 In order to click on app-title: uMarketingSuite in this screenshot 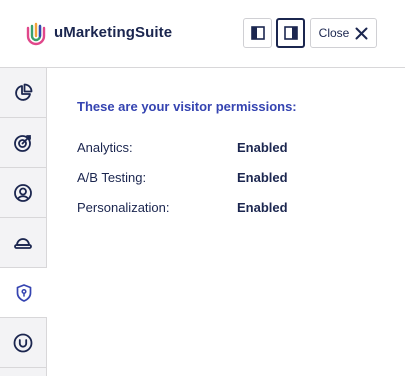, I will do `click(113, 32)`.